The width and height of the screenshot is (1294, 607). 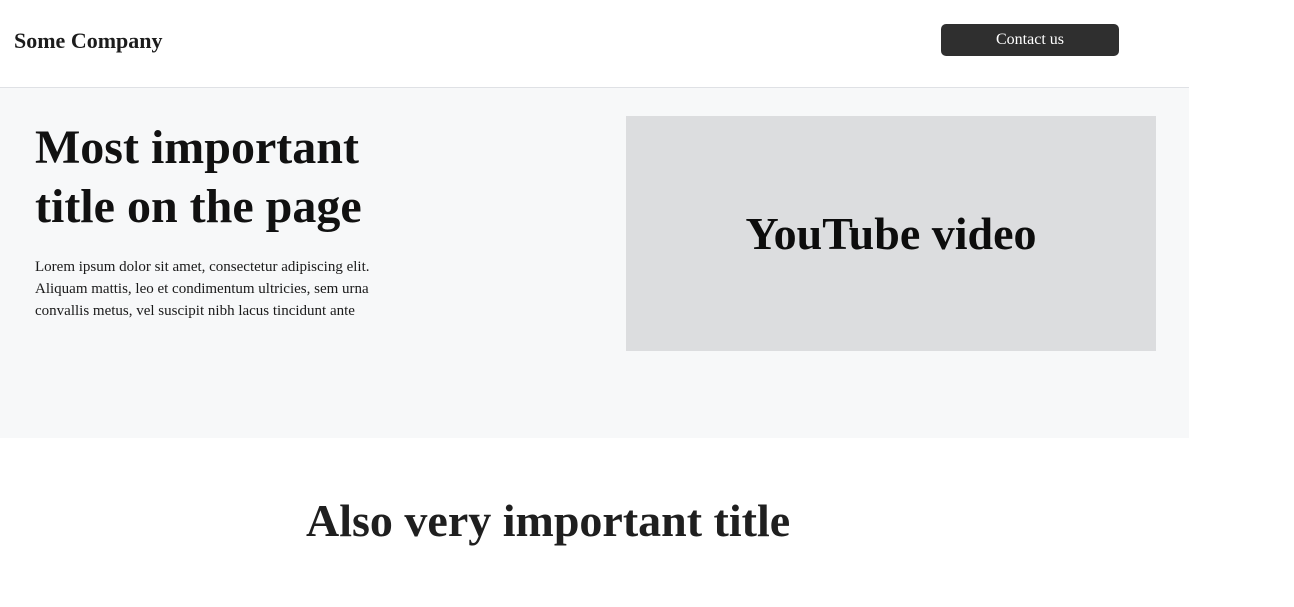 I want to click on site-header: Some Company Contact us, so click(x=594, y=44).